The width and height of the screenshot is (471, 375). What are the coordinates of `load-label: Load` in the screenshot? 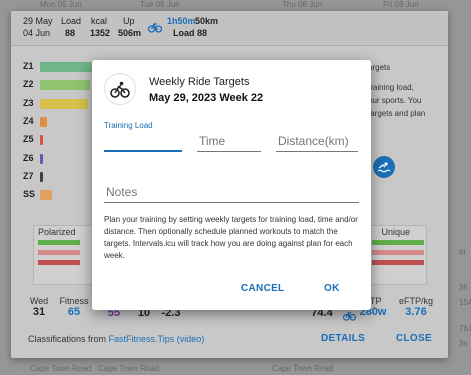 It's located at (71, 21).